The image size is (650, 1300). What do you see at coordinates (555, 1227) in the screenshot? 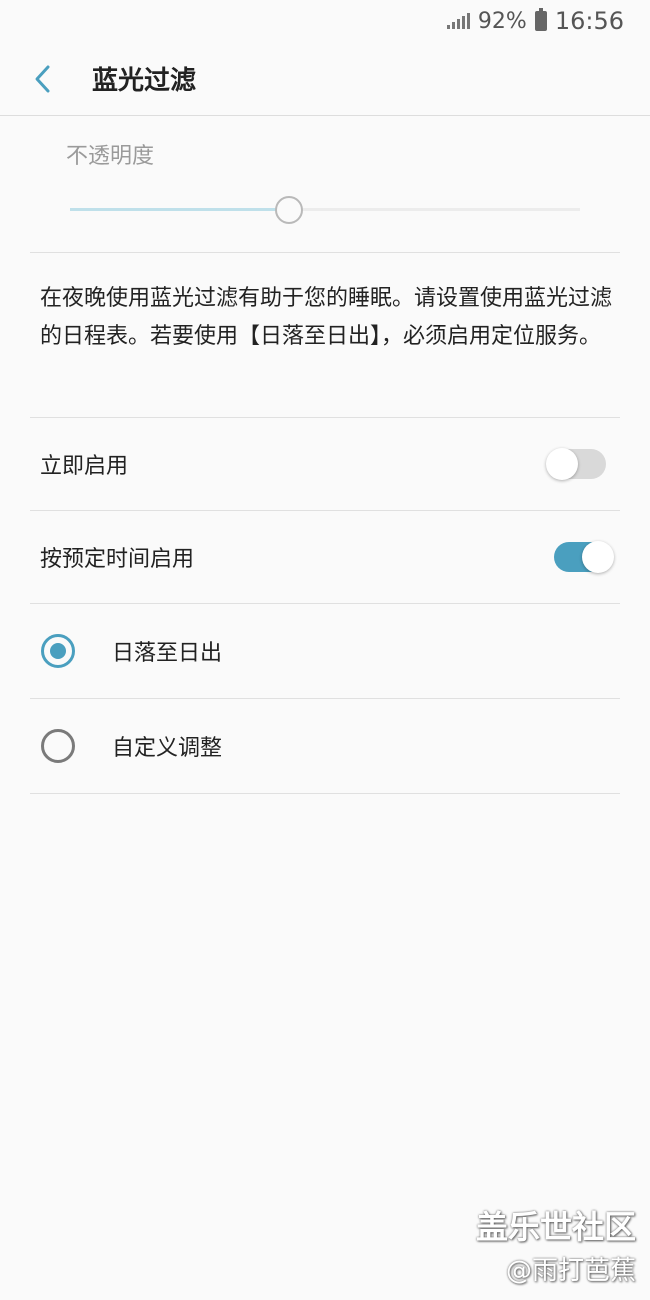
I see `watermark-community: 盖乐世社区` at bounding box center [555, 1227].